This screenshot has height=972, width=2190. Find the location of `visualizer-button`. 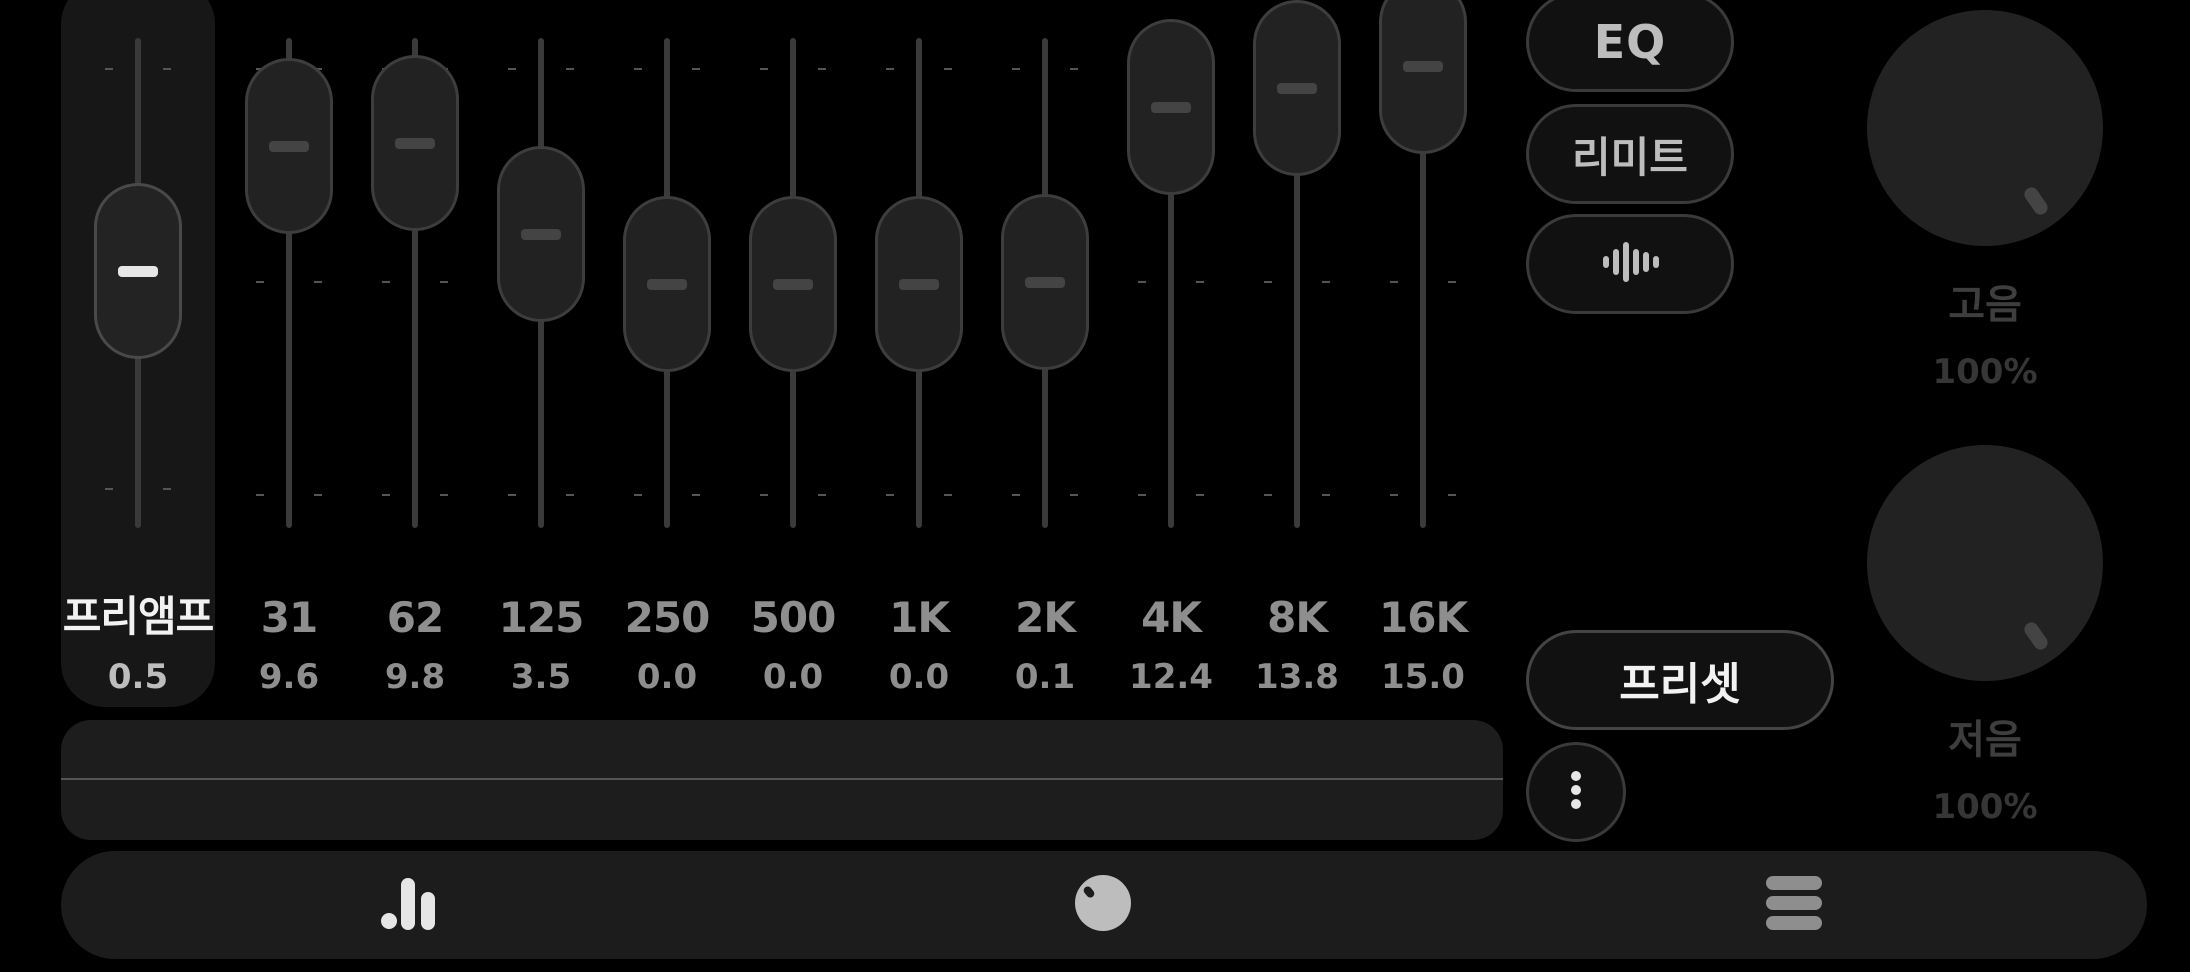

visualizer-button is located at coordinates (1630, 264).